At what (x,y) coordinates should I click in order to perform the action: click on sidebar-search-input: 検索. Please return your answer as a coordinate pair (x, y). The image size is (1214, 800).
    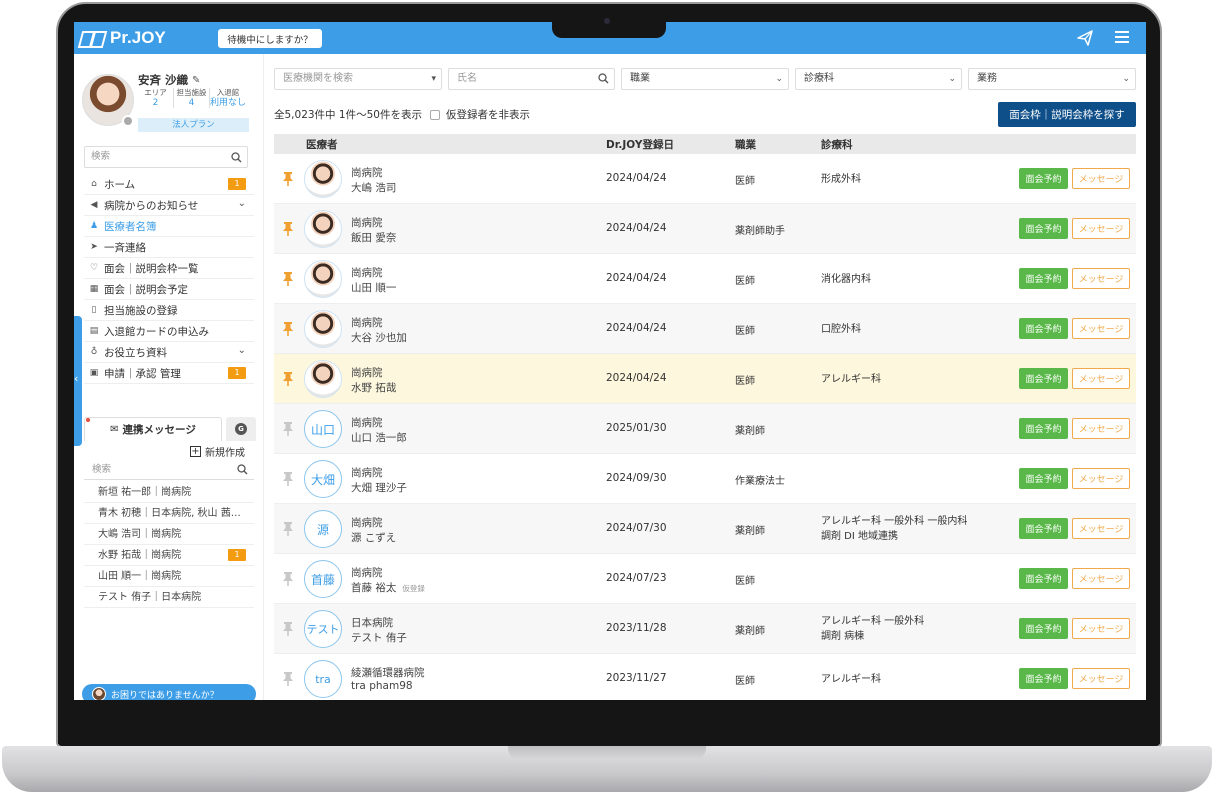
    Looking at the image, I should click on (166, 157).